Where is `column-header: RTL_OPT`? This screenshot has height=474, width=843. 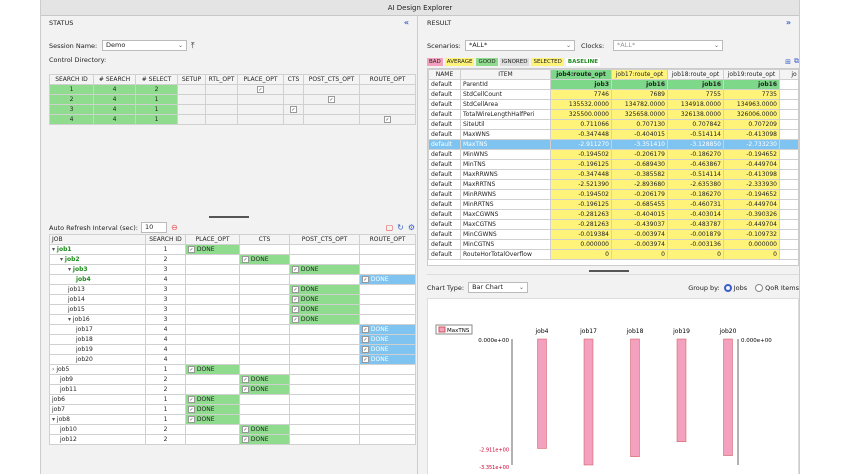 column-header: RTL_OPT is located at coordinates (221, 79).